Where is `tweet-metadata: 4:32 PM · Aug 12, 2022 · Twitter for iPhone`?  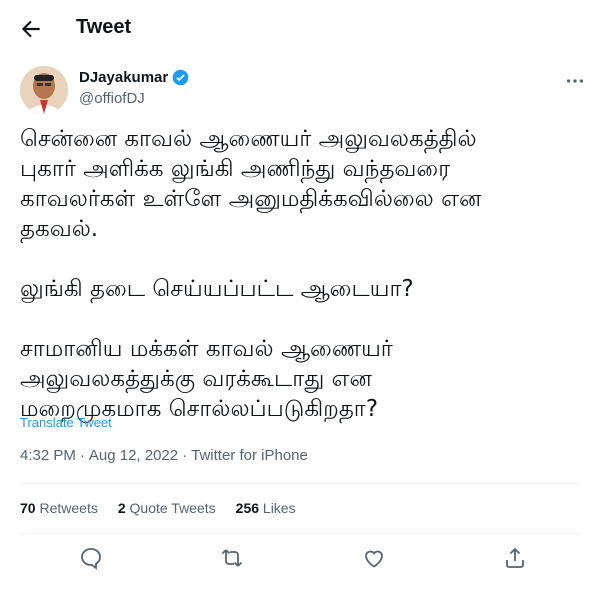
tweet-metadata: 4:32 PM · Aug 12, 2022 · Twitter for iPhone is located at coordinates (164, 455).